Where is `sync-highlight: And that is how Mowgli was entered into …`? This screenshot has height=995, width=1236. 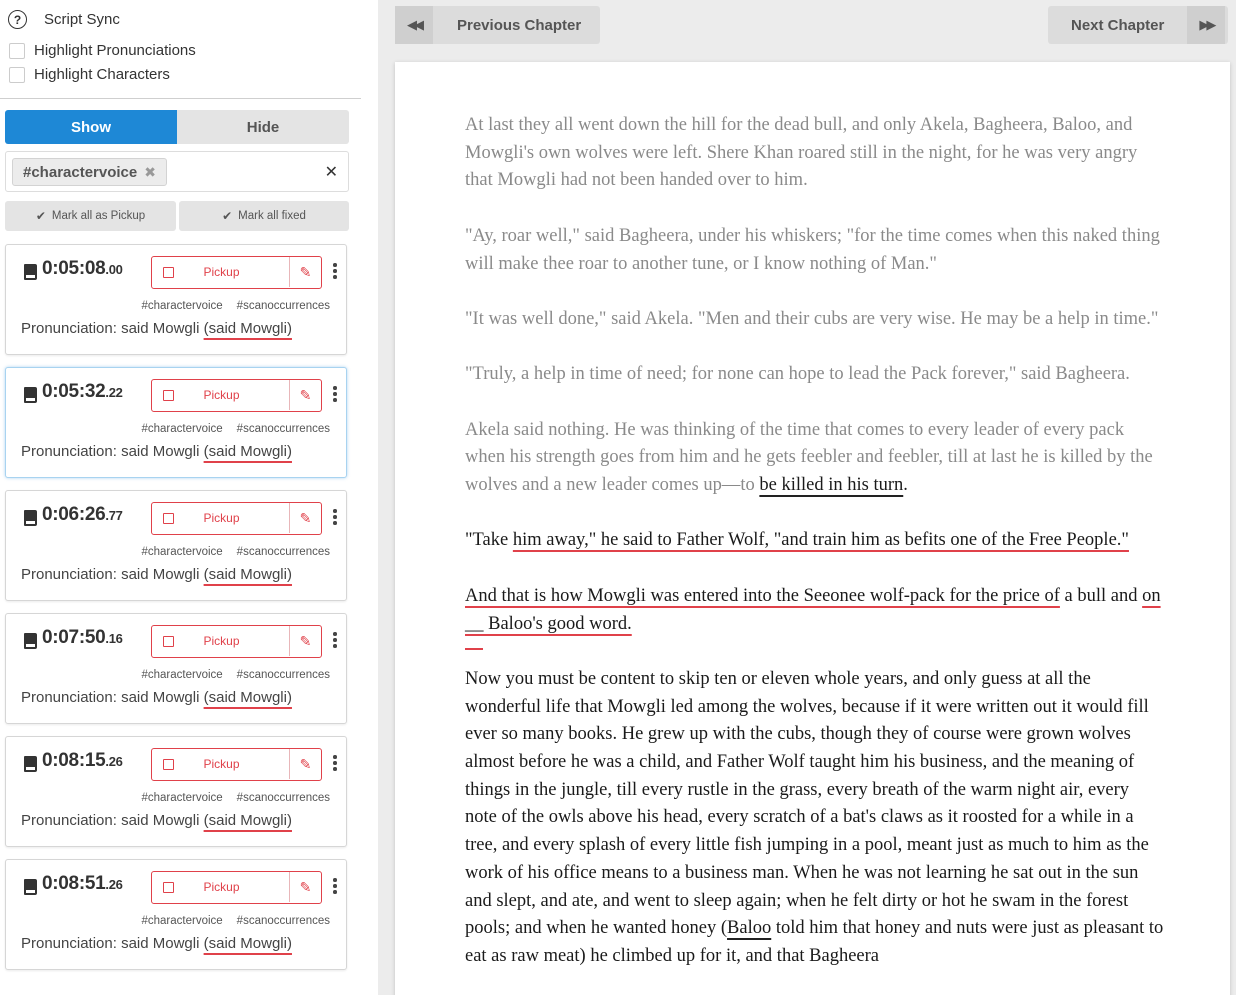 sync-highlight: And that is how Mowgli was entered into … is located at coordinates (762, 596).